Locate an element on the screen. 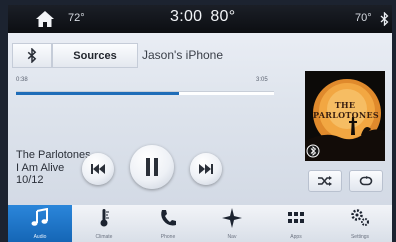 The image size is (396, 242). nav-item-nav: Nav is located at coordinates (232, 223).